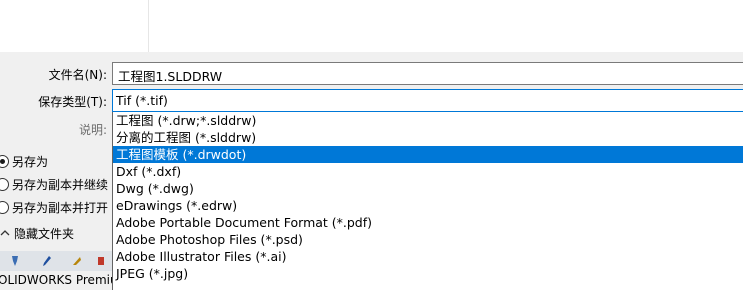 This screenshot has height=290, width=743. What do you see at coordinates (427, 100) in the screenshot?
I see `save-type-select: Tif (*.tif)` at bounding box center [427, 100].